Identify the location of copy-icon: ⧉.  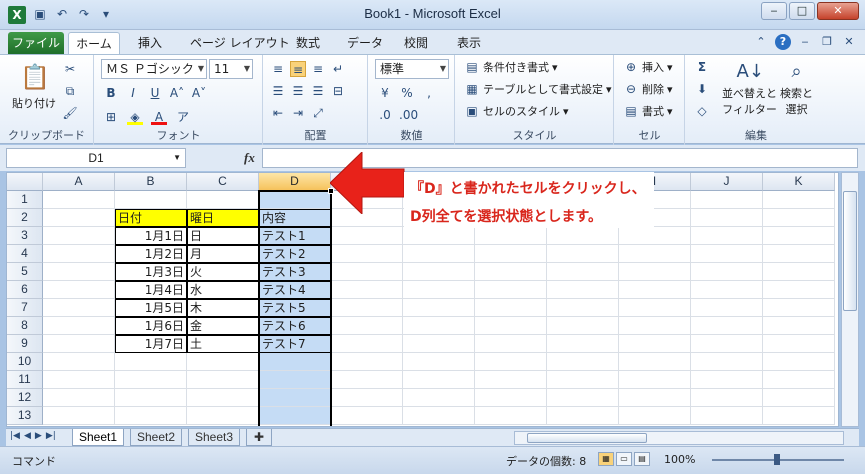
(70, 91).